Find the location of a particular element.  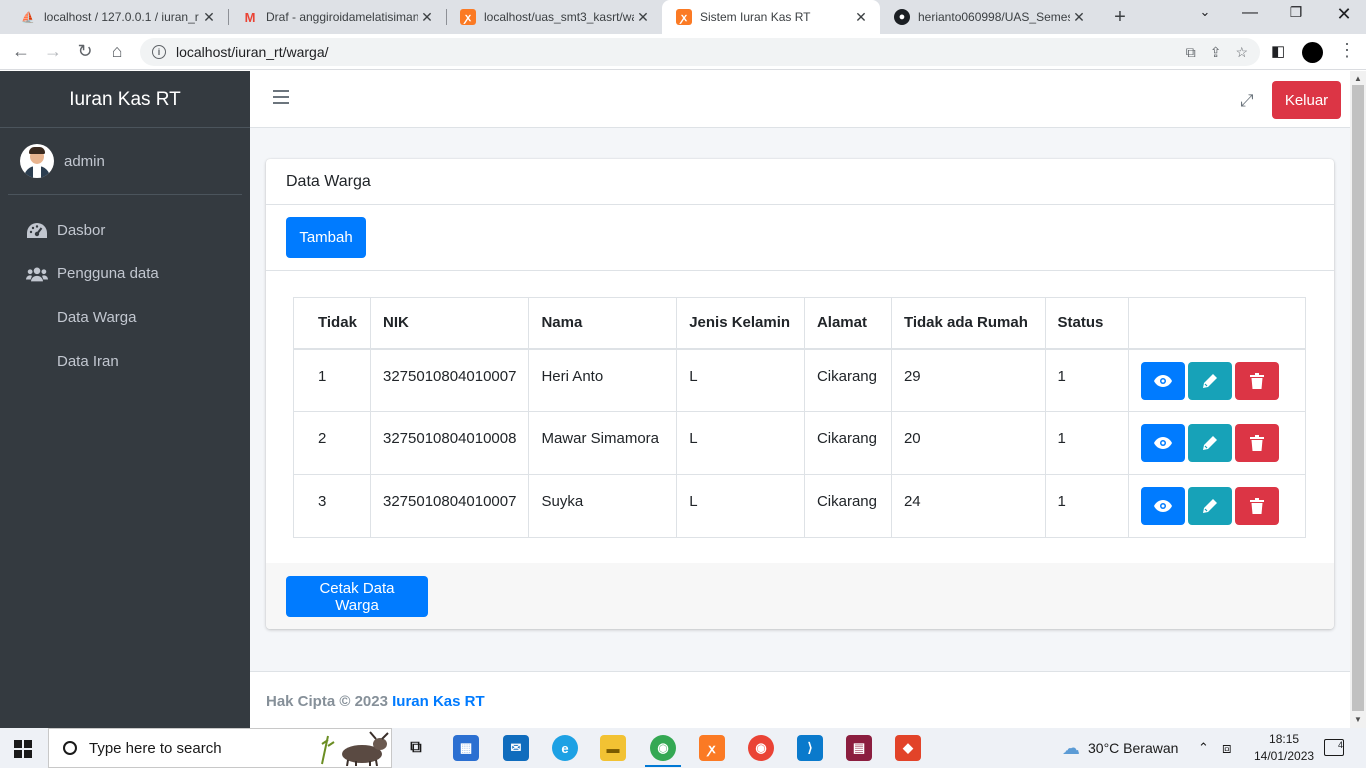

users-icon is located at coordinates (37, 274).